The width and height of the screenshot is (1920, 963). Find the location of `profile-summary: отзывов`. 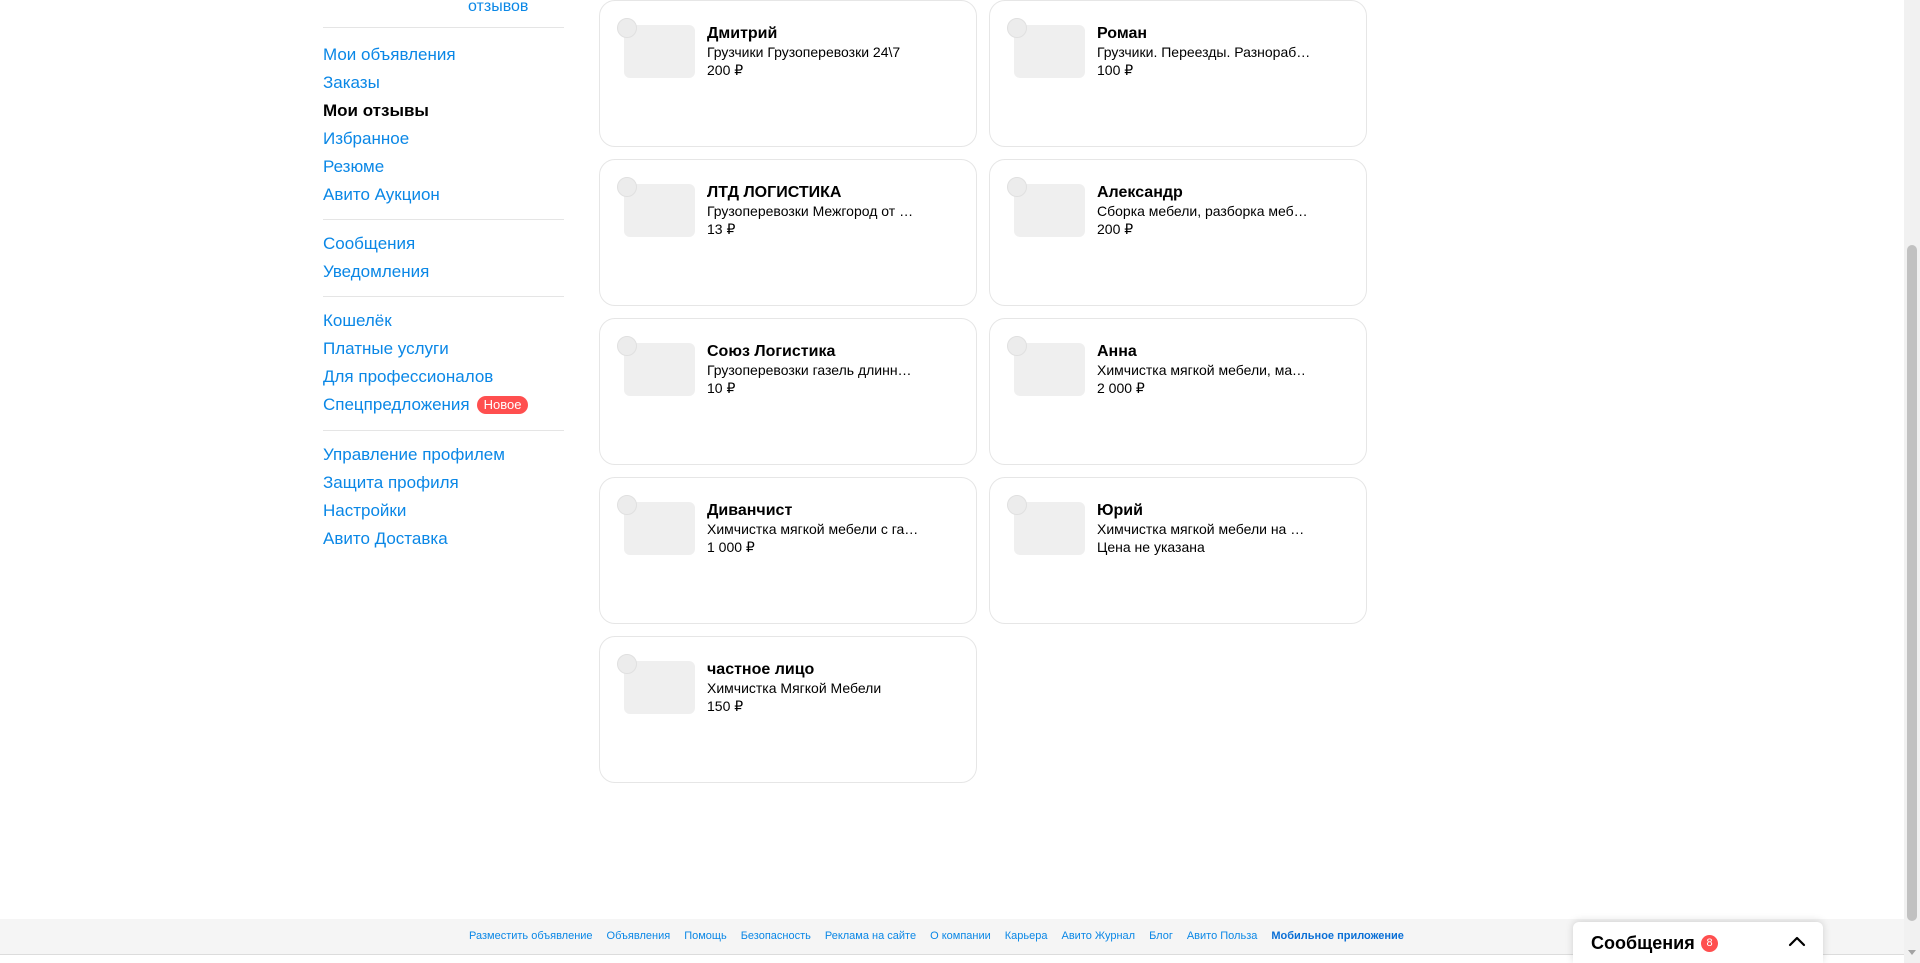

profile-summary: отзывов is located at coordinates (443, 14).